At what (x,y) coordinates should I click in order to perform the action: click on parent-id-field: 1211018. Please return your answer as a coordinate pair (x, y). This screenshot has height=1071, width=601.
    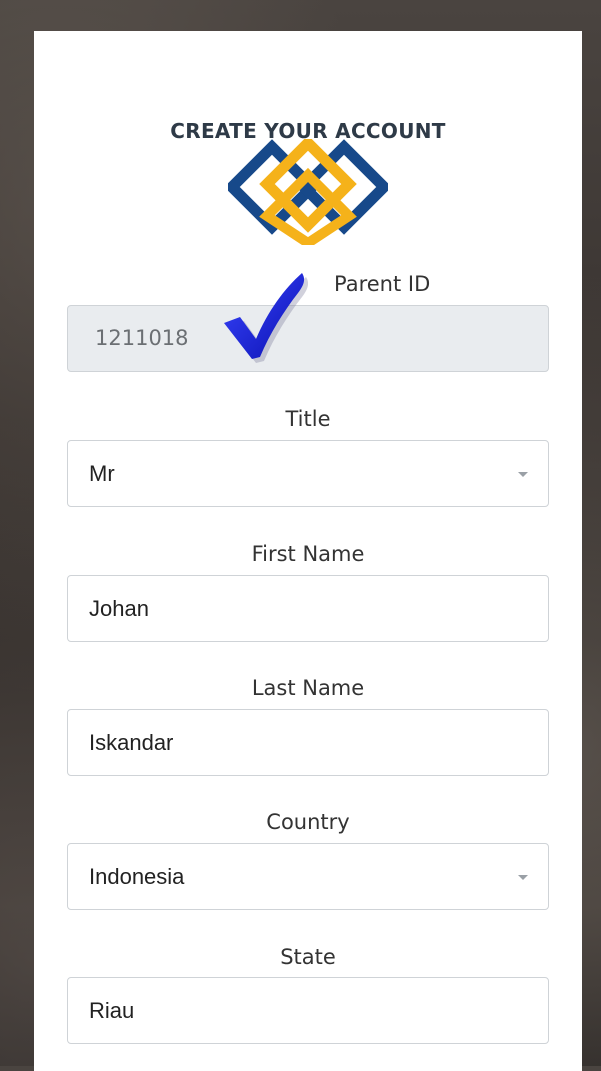
    Looking at the image, I should click on (308, 338).